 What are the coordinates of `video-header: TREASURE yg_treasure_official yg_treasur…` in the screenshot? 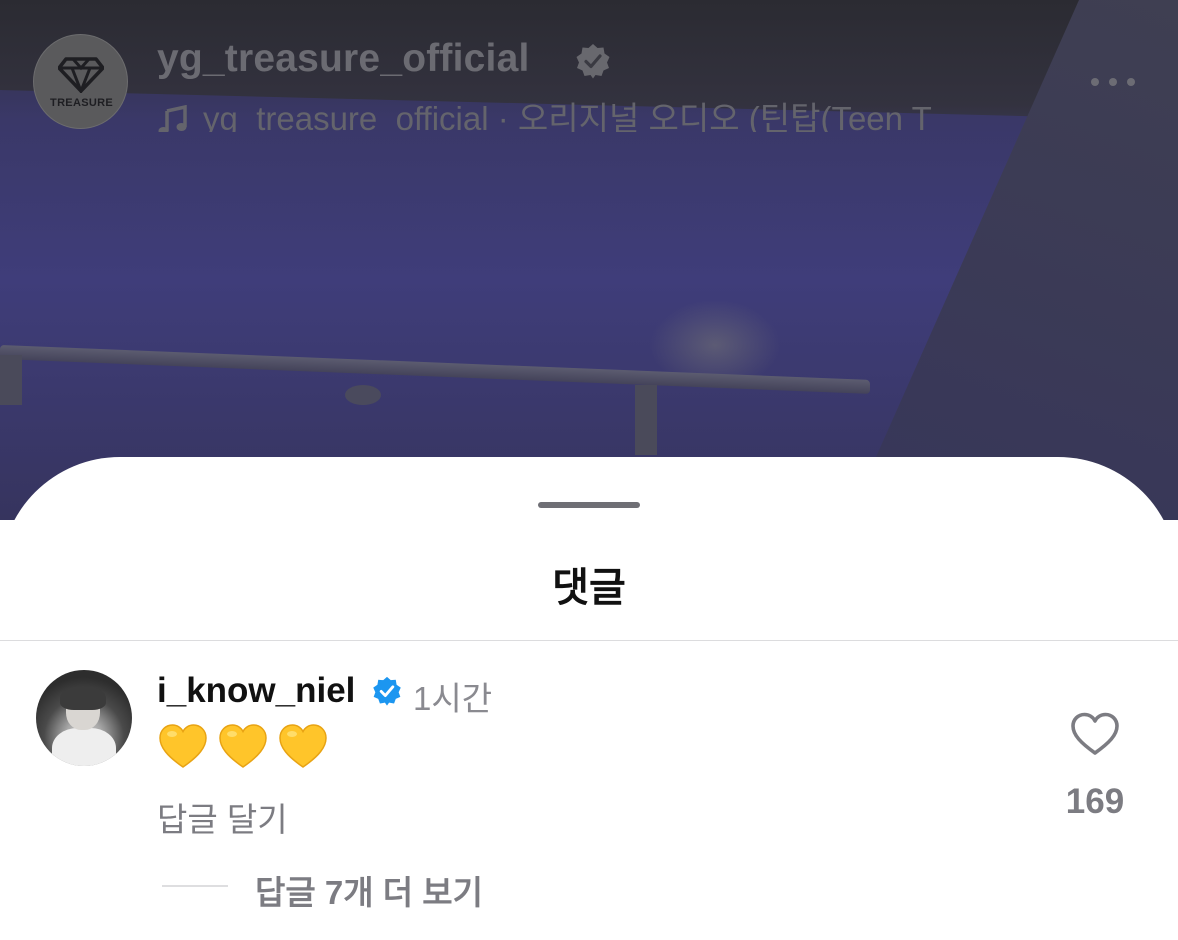 It's located at (589, 70).